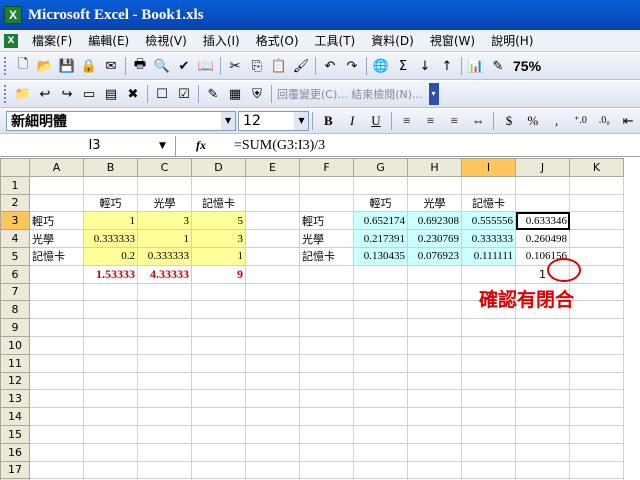 This screenshot has width=640, height=480. I want to click on row-header: 7, so click(15, 292).